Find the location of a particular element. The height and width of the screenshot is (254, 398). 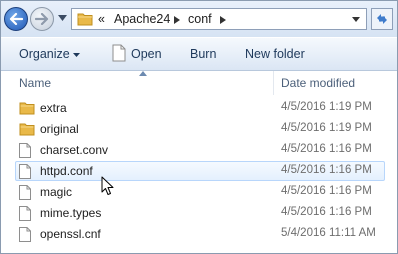

breadcrumb-conf: conf is located at coordinates (200, 19).